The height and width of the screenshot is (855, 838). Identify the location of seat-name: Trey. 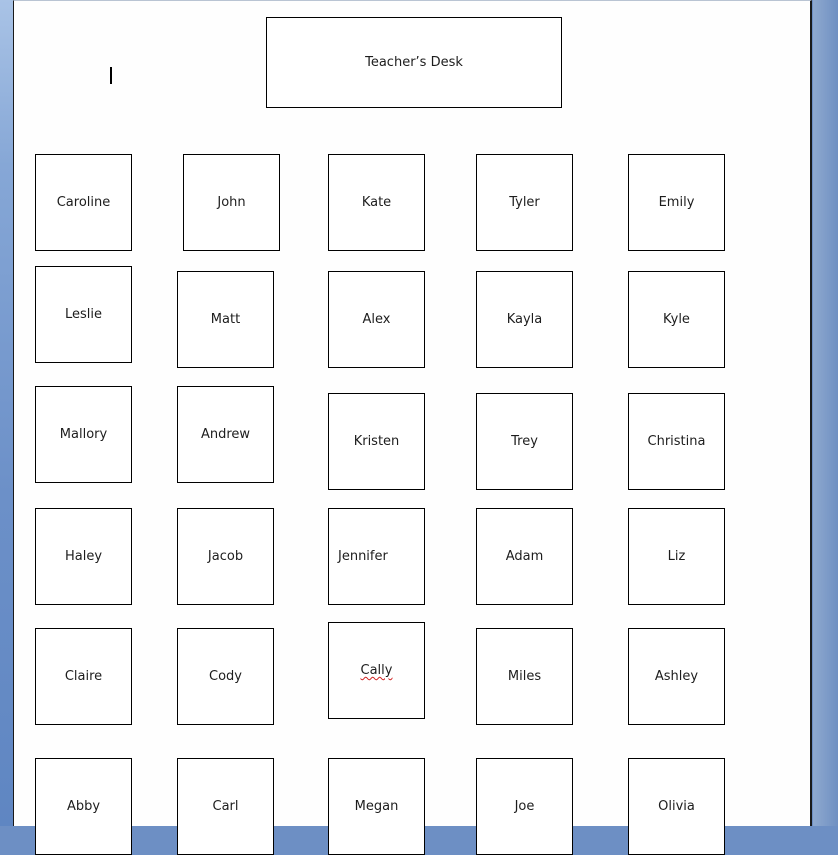
(524, 441).